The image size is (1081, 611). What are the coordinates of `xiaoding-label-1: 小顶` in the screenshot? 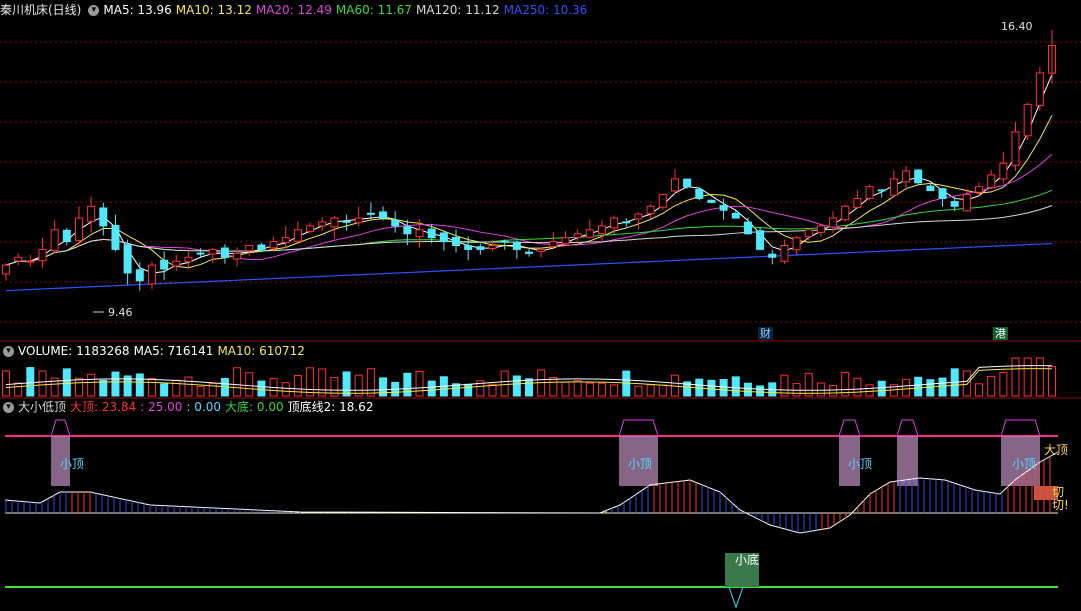 It's located at (72, 464).